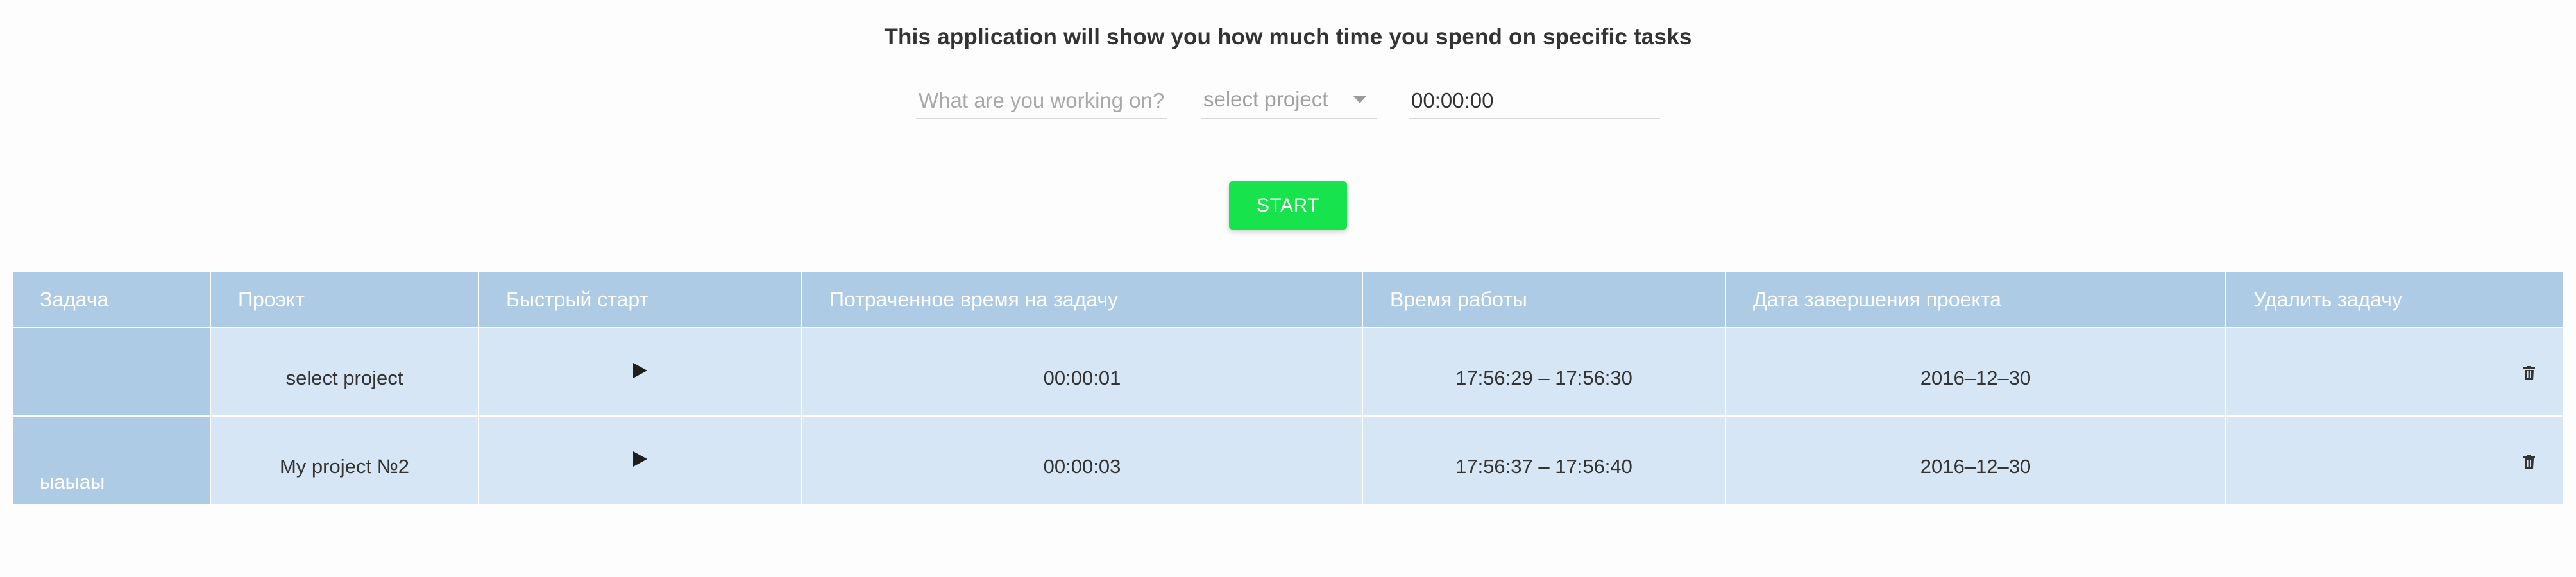 This screenshot has height=577, width=2576. I want to click on time-spent-cell: 00:00:01, so click(1082, 371).